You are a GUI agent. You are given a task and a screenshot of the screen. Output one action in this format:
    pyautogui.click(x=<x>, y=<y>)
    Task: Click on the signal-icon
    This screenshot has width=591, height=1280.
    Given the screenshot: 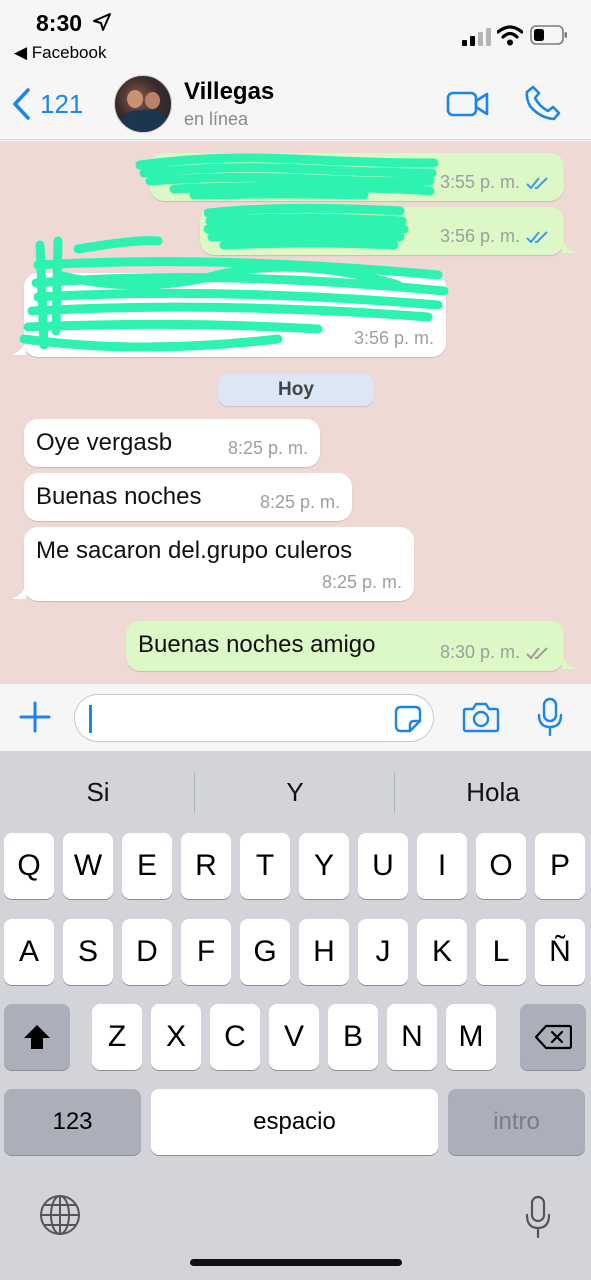 What is the action you would take?
    pyautogui.click(x=476, y=37)
    